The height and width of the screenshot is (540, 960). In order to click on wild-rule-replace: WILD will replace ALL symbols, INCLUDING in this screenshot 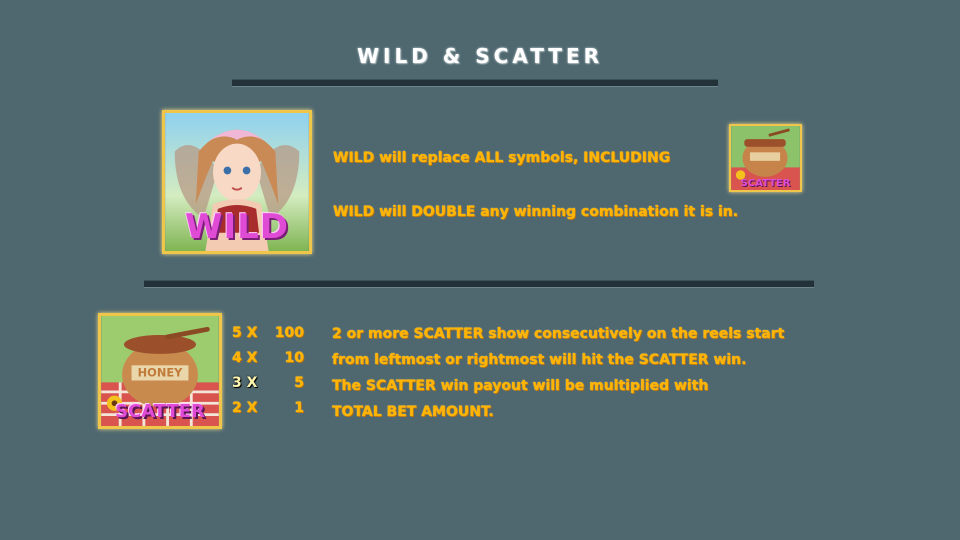, I will do `click(502, 158)`.